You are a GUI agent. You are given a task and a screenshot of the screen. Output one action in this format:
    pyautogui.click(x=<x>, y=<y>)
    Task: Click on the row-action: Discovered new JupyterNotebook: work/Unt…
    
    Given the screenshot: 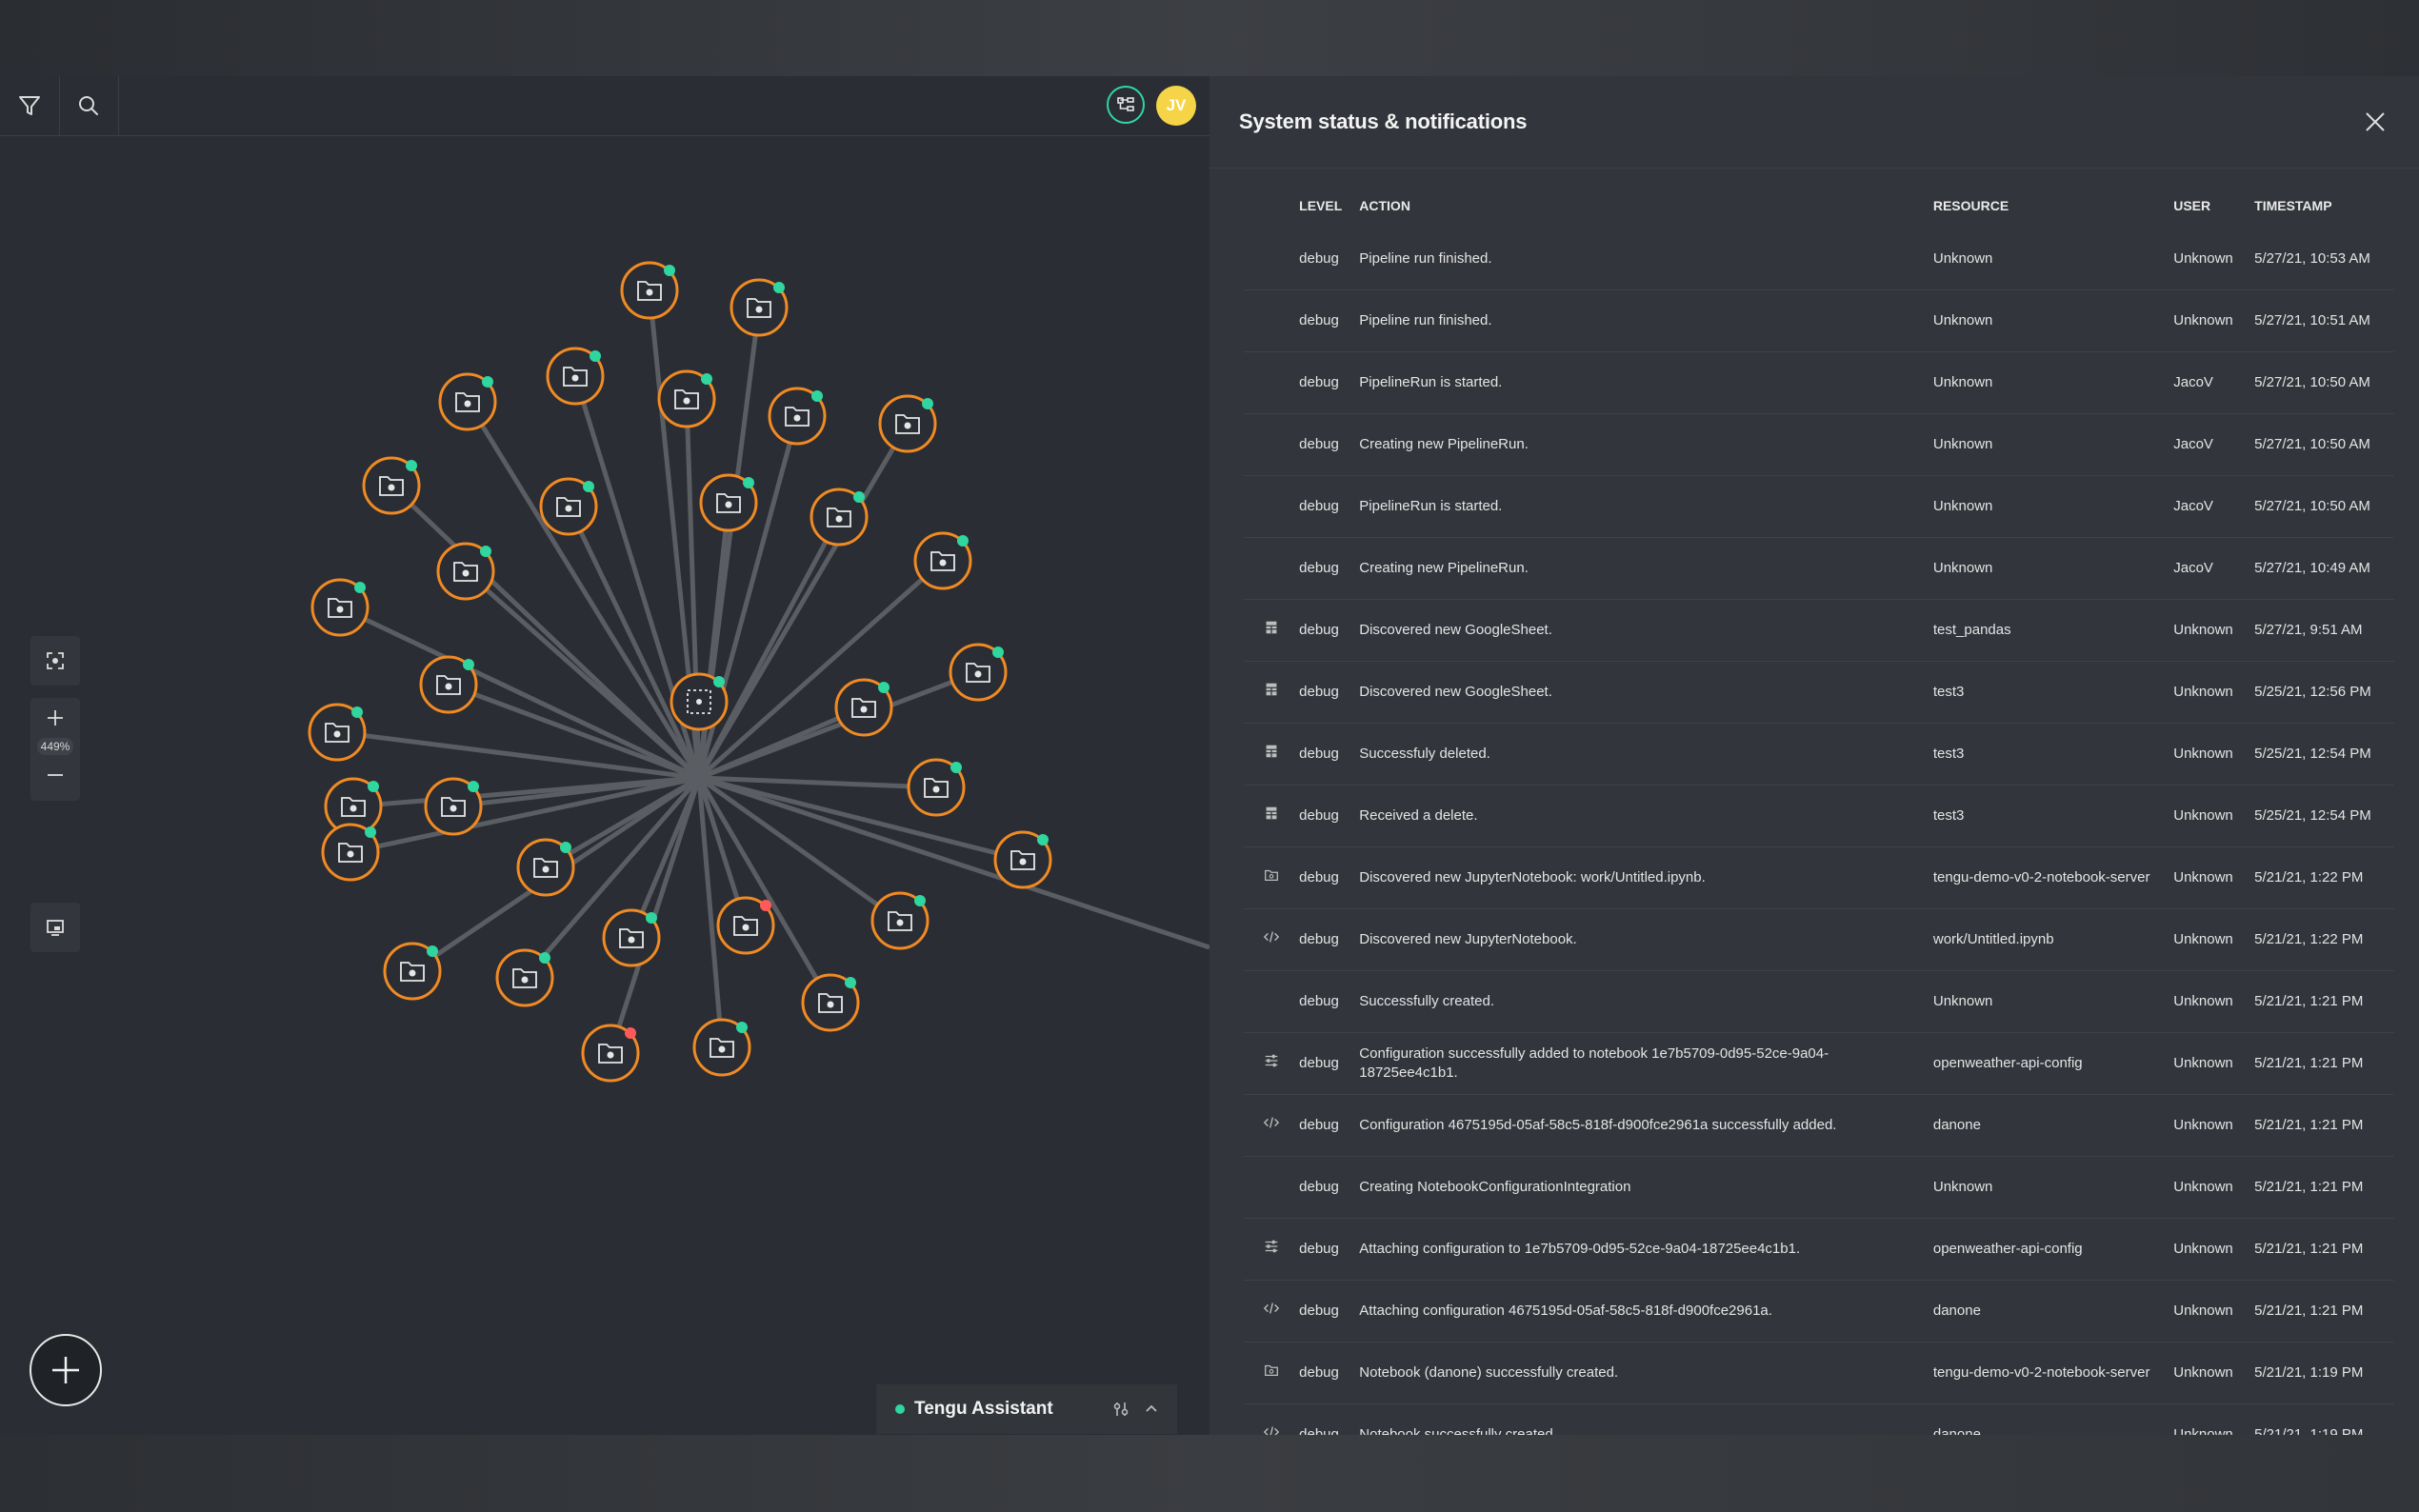 What is the action you would take?
    pyautogui.click(x=1646, y=877)
    